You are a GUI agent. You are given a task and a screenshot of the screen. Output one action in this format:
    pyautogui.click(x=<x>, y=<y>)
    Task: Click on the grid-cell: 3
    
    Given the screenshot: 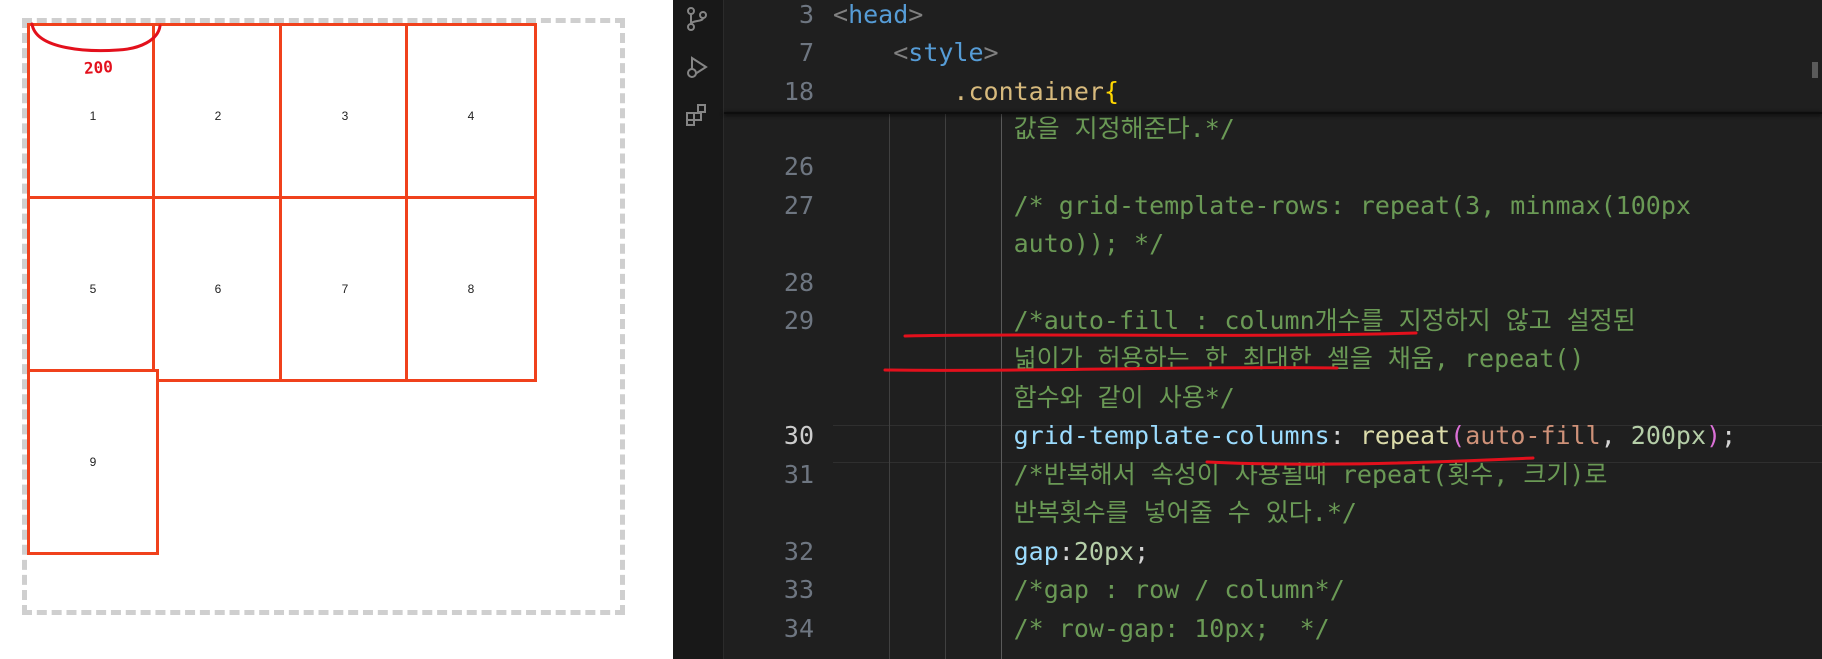 What is the action you would take?
    pyautogui.click(x=345, y=116)
    